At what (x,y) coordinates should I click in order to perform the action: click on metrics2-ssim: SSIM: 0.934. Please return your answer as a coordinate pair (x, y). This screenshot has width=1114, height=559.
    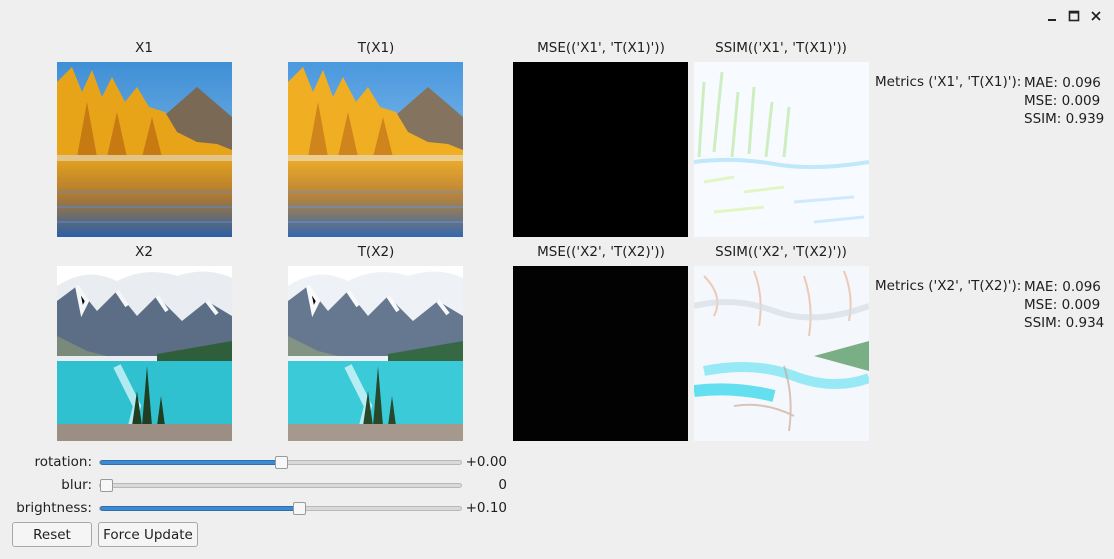
    Looking at the image, I should click on (1064, 323).